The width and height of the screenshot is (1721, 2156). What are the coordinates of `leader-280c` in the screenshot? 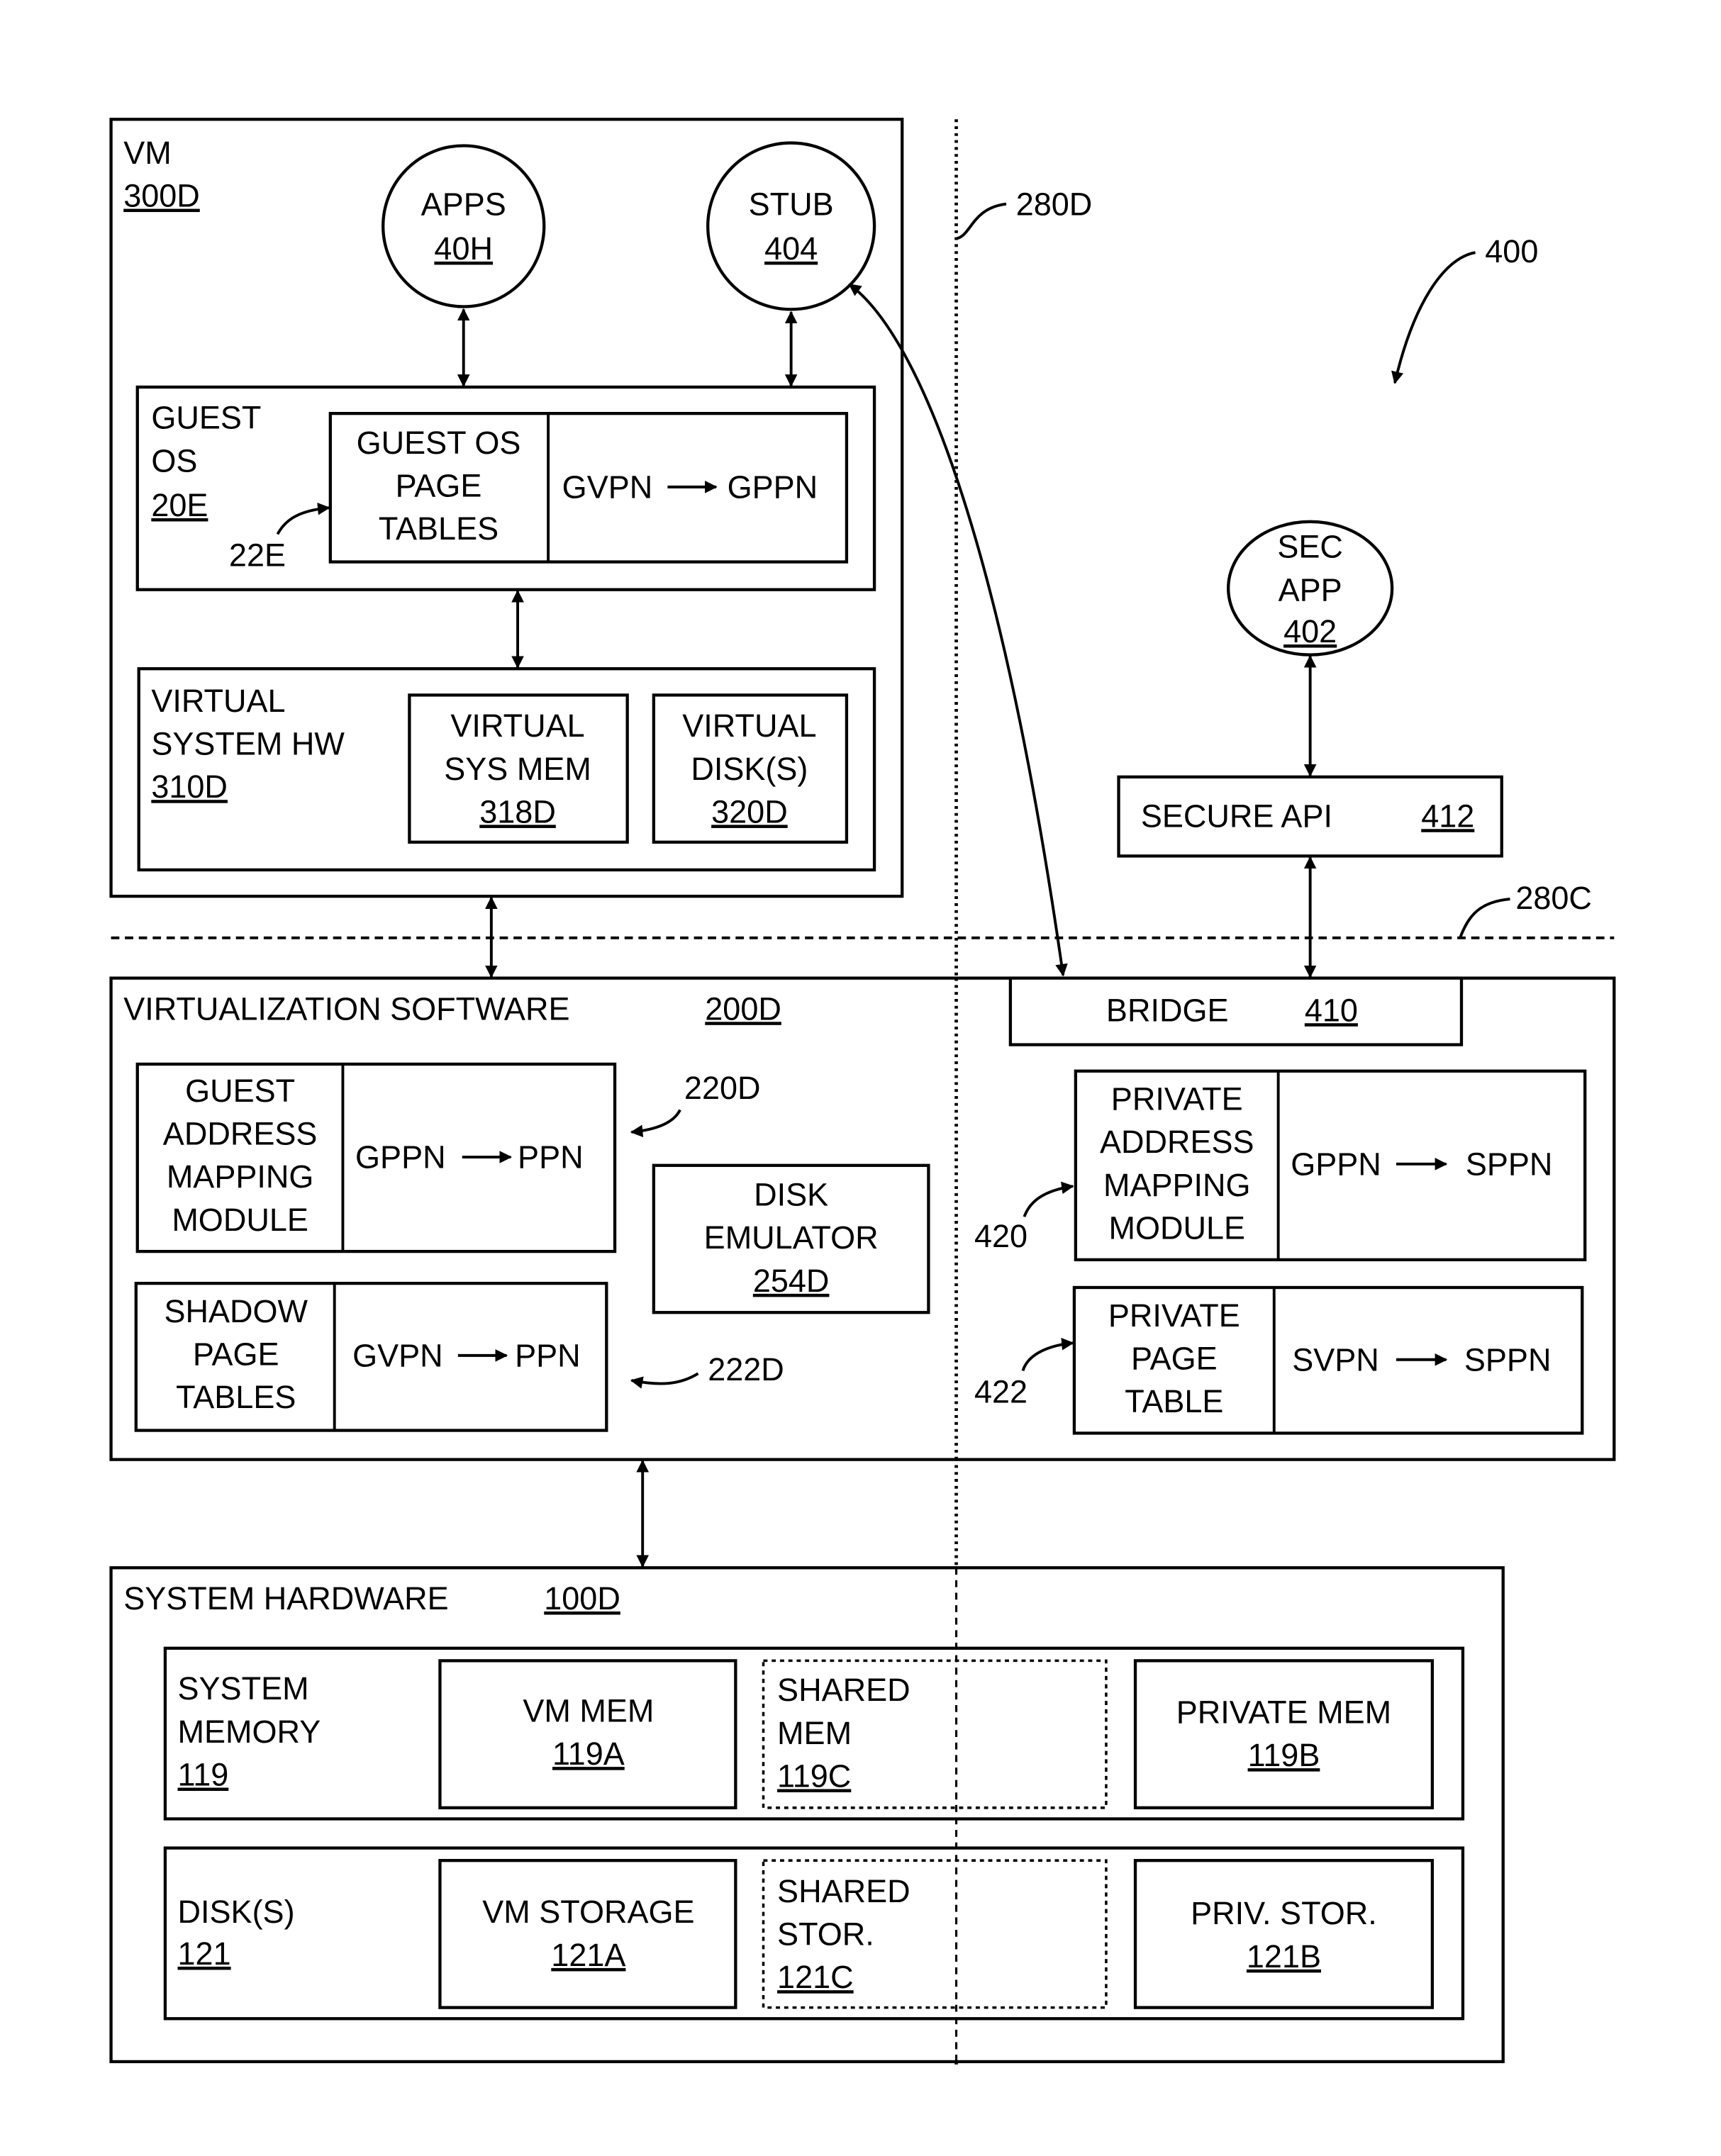 It's located at (1484, 918).